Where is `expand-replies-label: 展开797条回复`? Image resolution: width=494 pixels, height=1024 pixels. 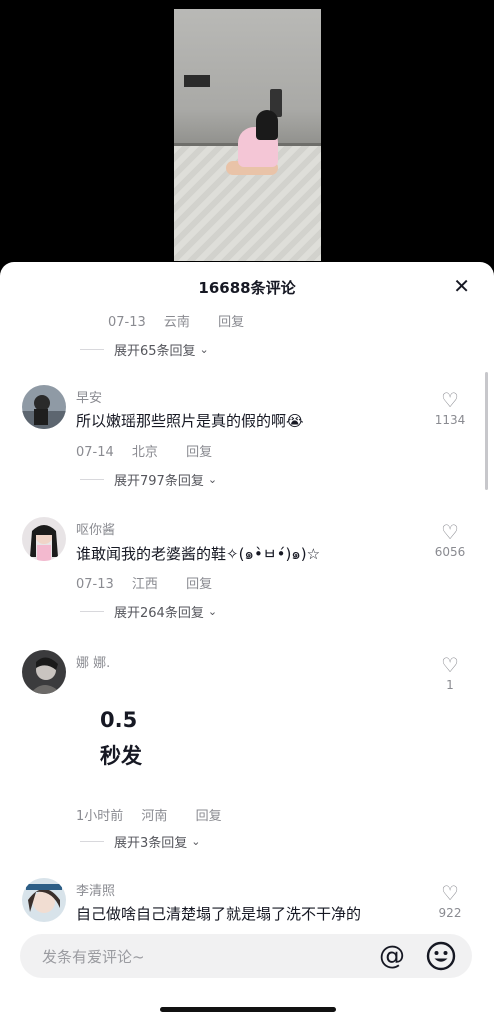
expand-replies-label: 展开797条回复 is located at coordinates (159, 481).